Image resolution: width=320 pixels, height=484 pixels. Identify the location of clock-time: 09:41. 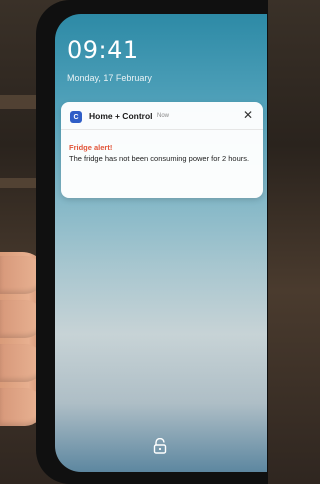
(103, 50).